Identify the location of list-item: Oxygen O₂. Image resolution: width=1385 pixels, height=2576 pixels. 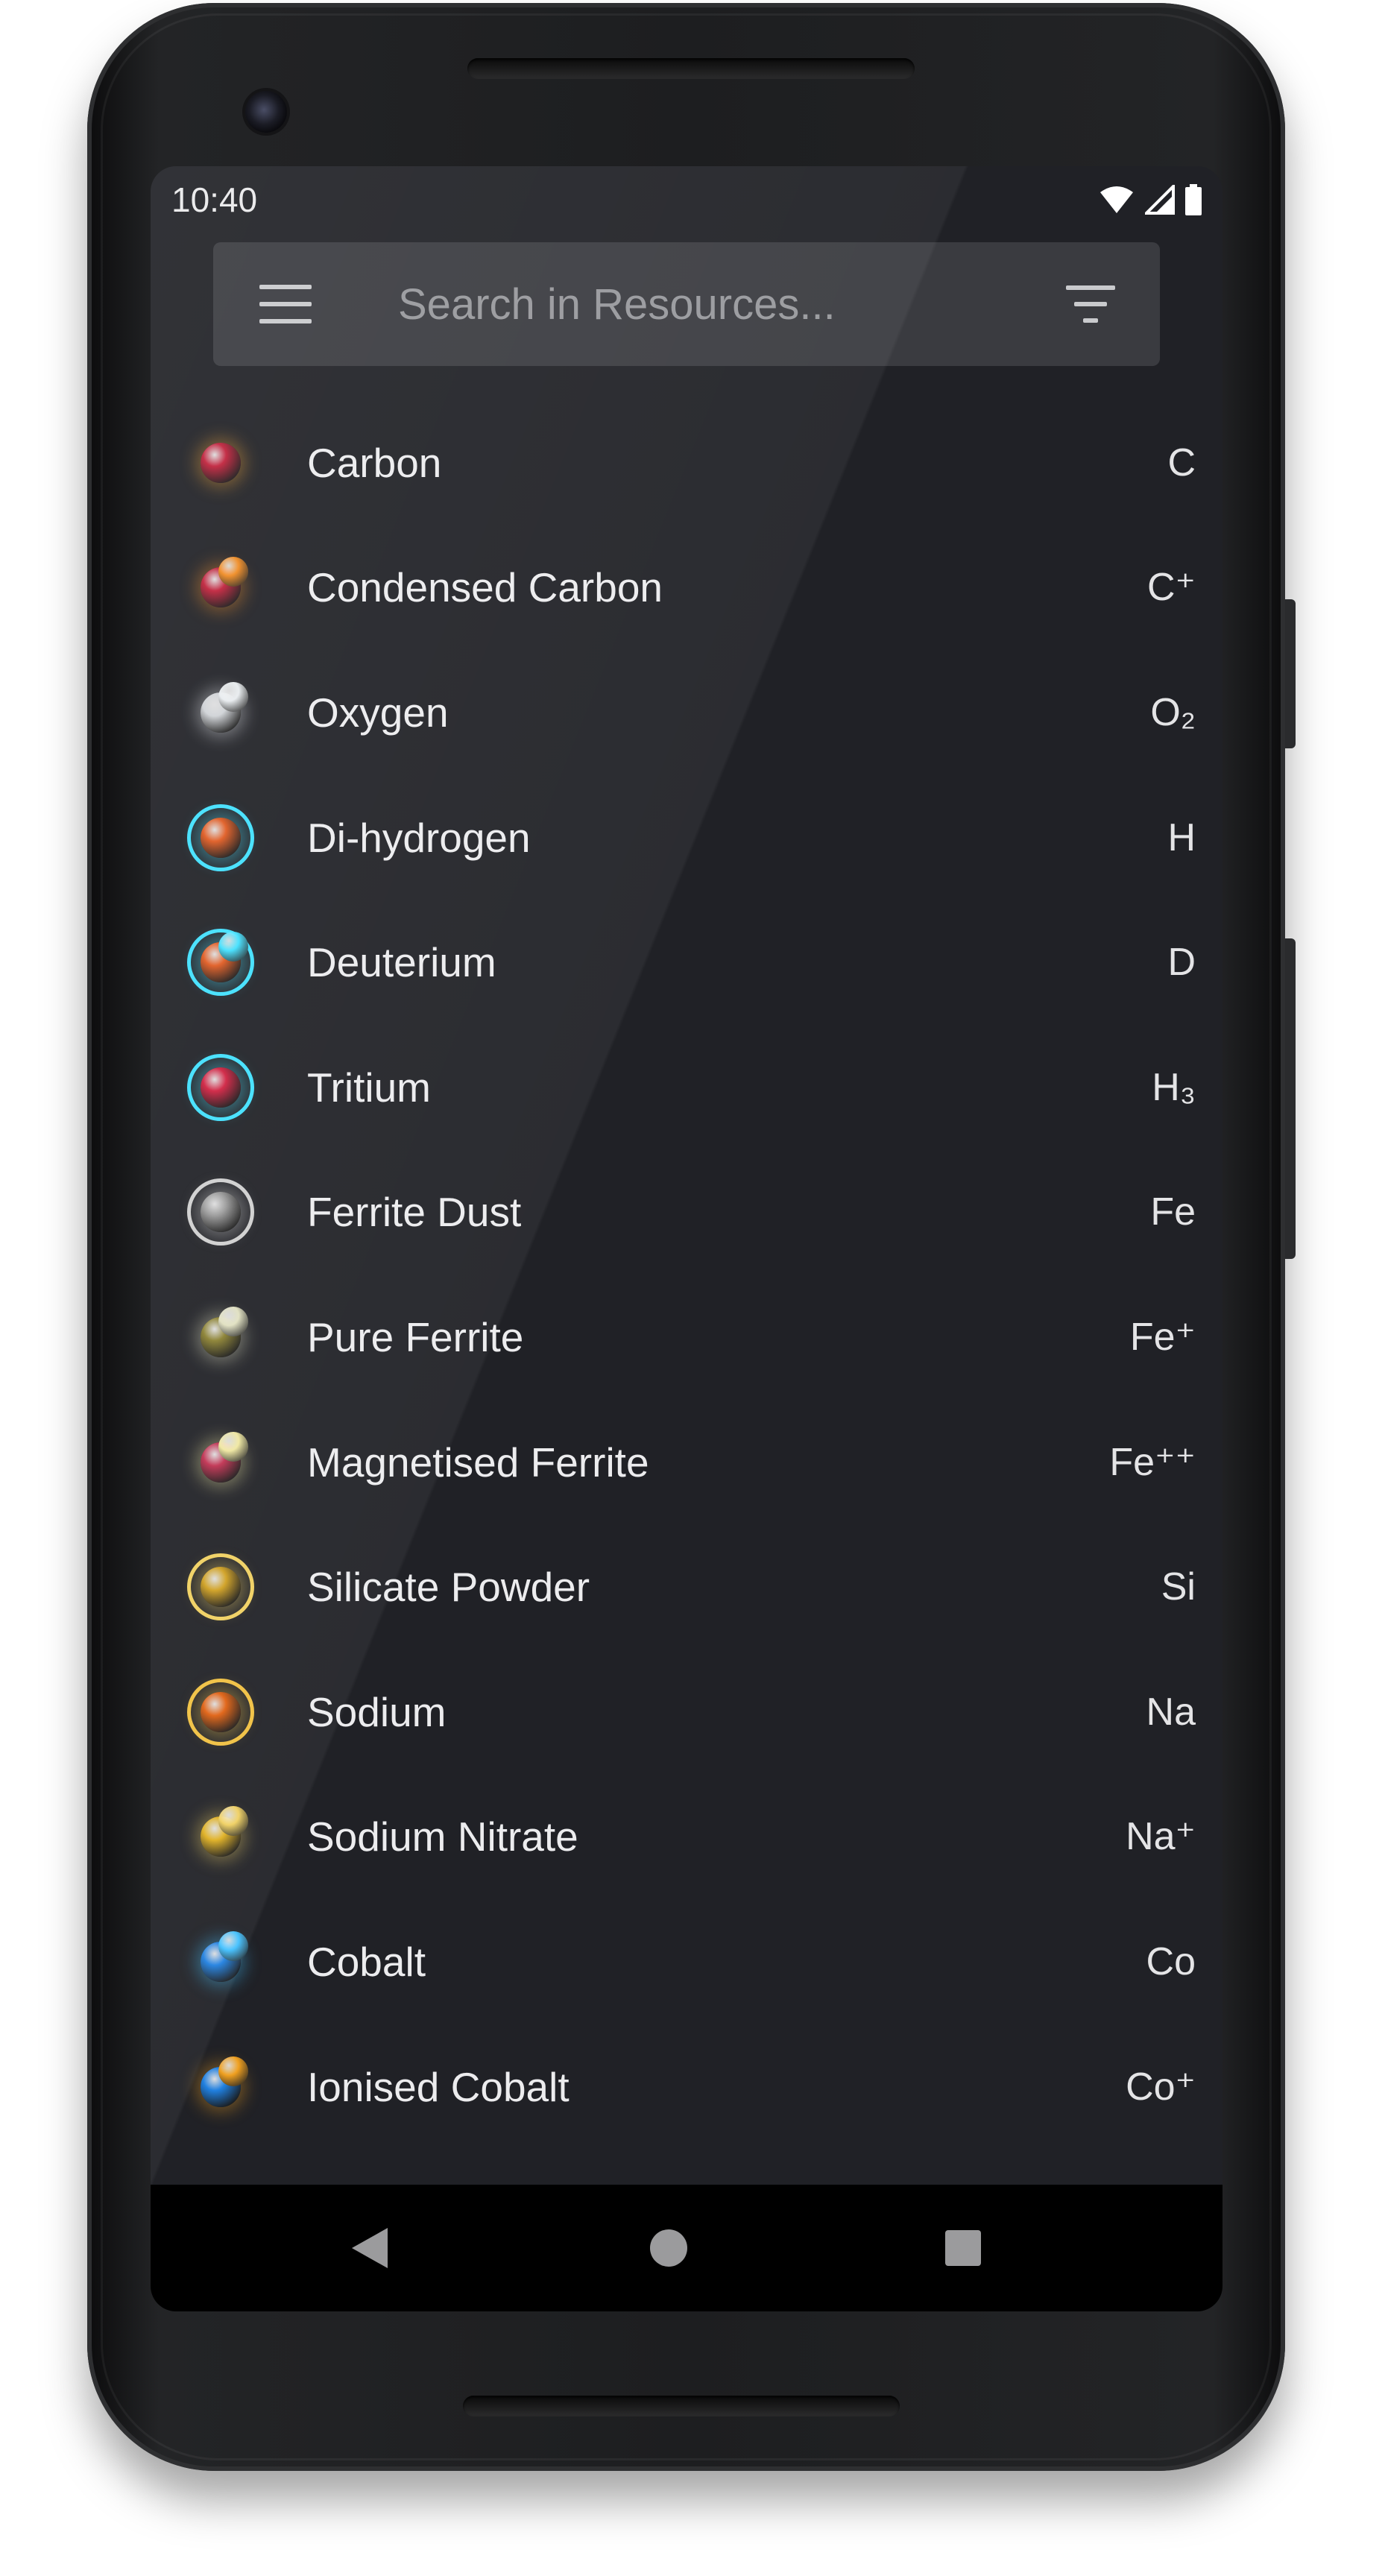
(686, 712).